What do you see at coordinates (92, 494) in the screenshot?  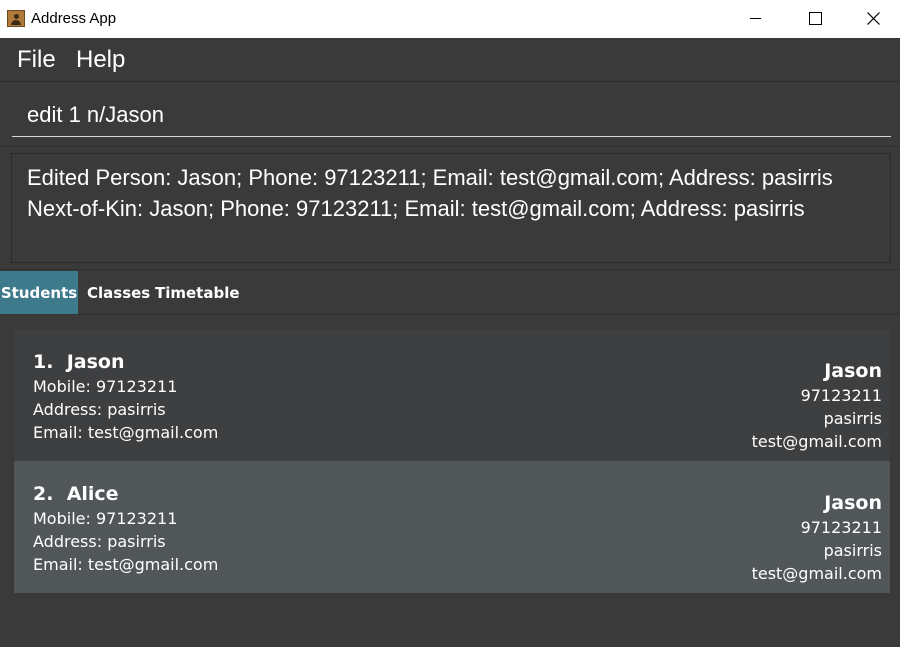 I see `person-name-text: Alice` at bounding box center [92, 494].